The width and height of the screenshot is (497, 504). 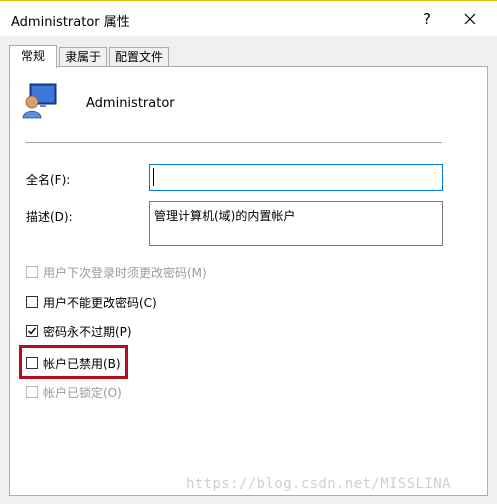 I want to click on highlight-annotation-box, so click(x=73, y=362).